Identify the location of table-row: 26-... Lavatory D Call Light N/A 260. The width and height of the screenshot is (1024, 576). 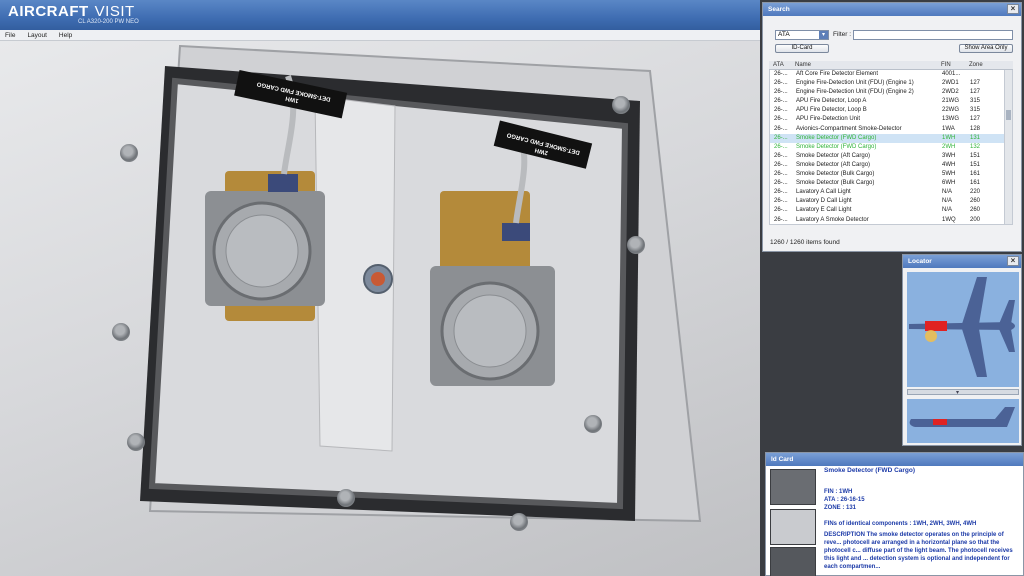
(891, 201).